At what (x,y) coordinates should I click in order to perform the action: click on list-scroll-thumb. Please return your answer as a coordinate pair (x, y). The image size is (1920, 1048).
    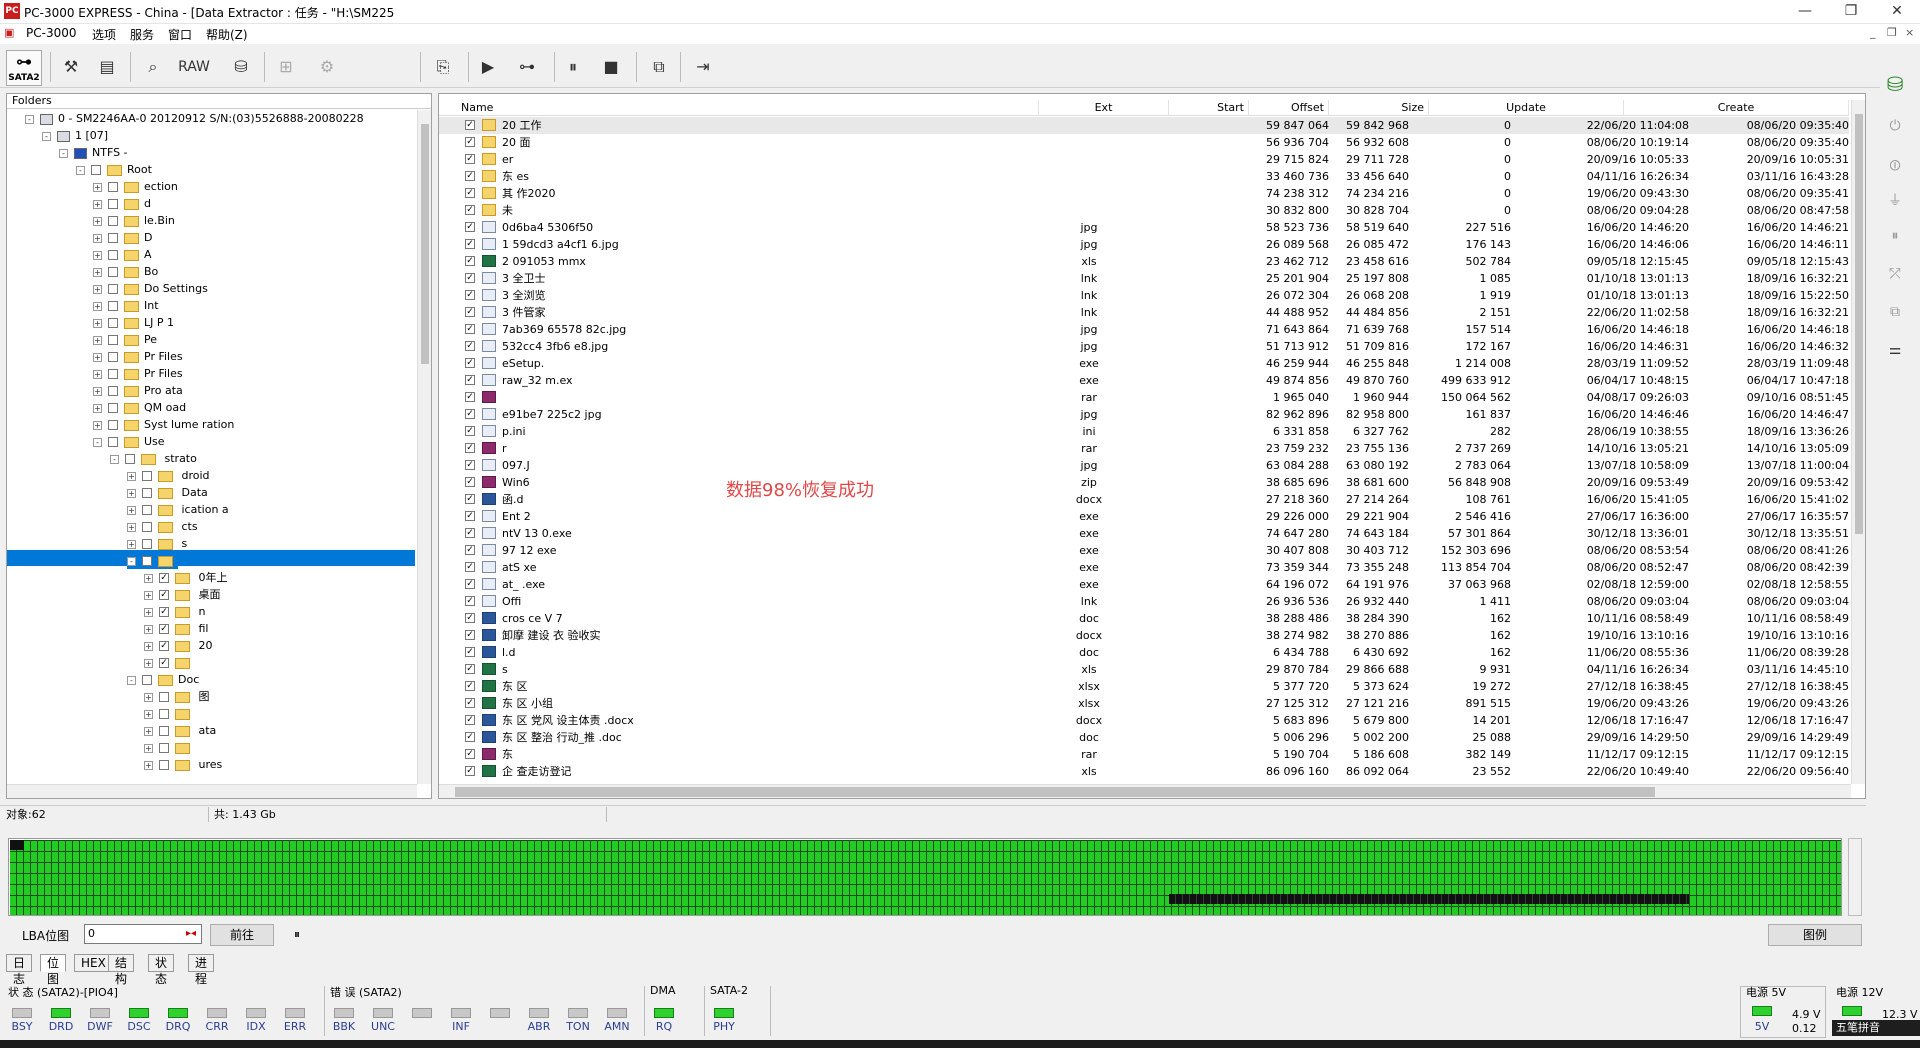
    Looking at the image, I should click on (1859, 324).